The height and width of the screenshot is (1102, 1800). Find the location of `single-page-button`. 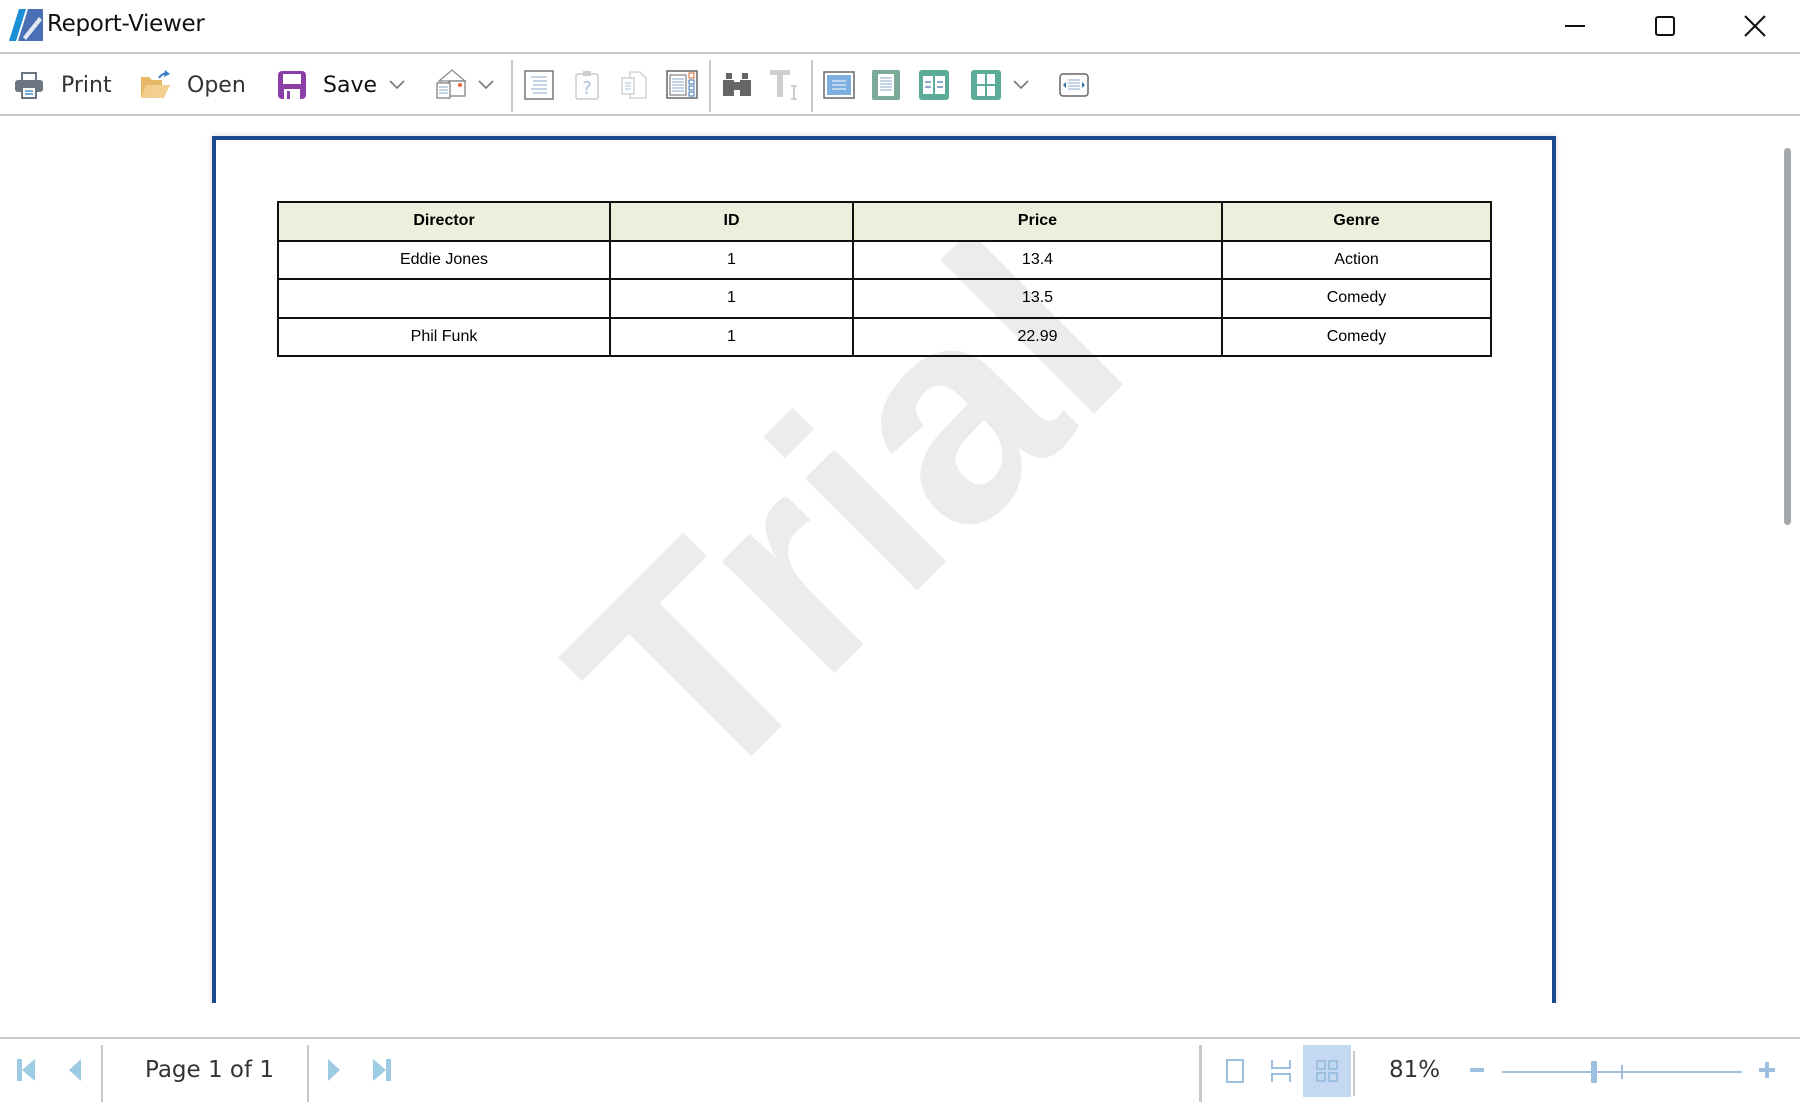

single-page-button is located at coordinates (839, 85).